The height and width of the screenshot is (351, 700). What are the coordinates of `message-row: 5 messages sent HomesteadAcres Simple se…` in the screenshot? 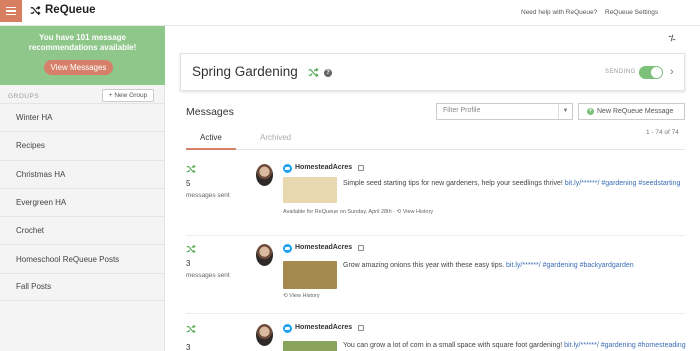 It's located at (435, 200).